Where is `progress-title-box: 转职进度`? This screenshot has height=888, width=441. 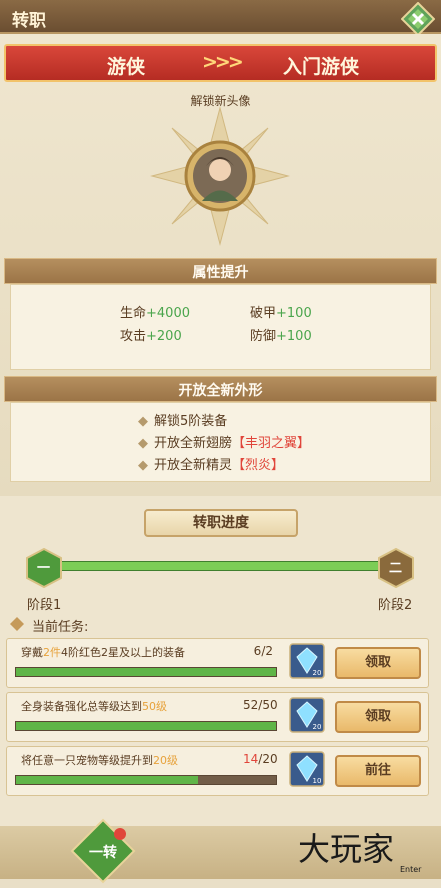
progress-title-box: 转职进度 is located at coordinates (221, 523).